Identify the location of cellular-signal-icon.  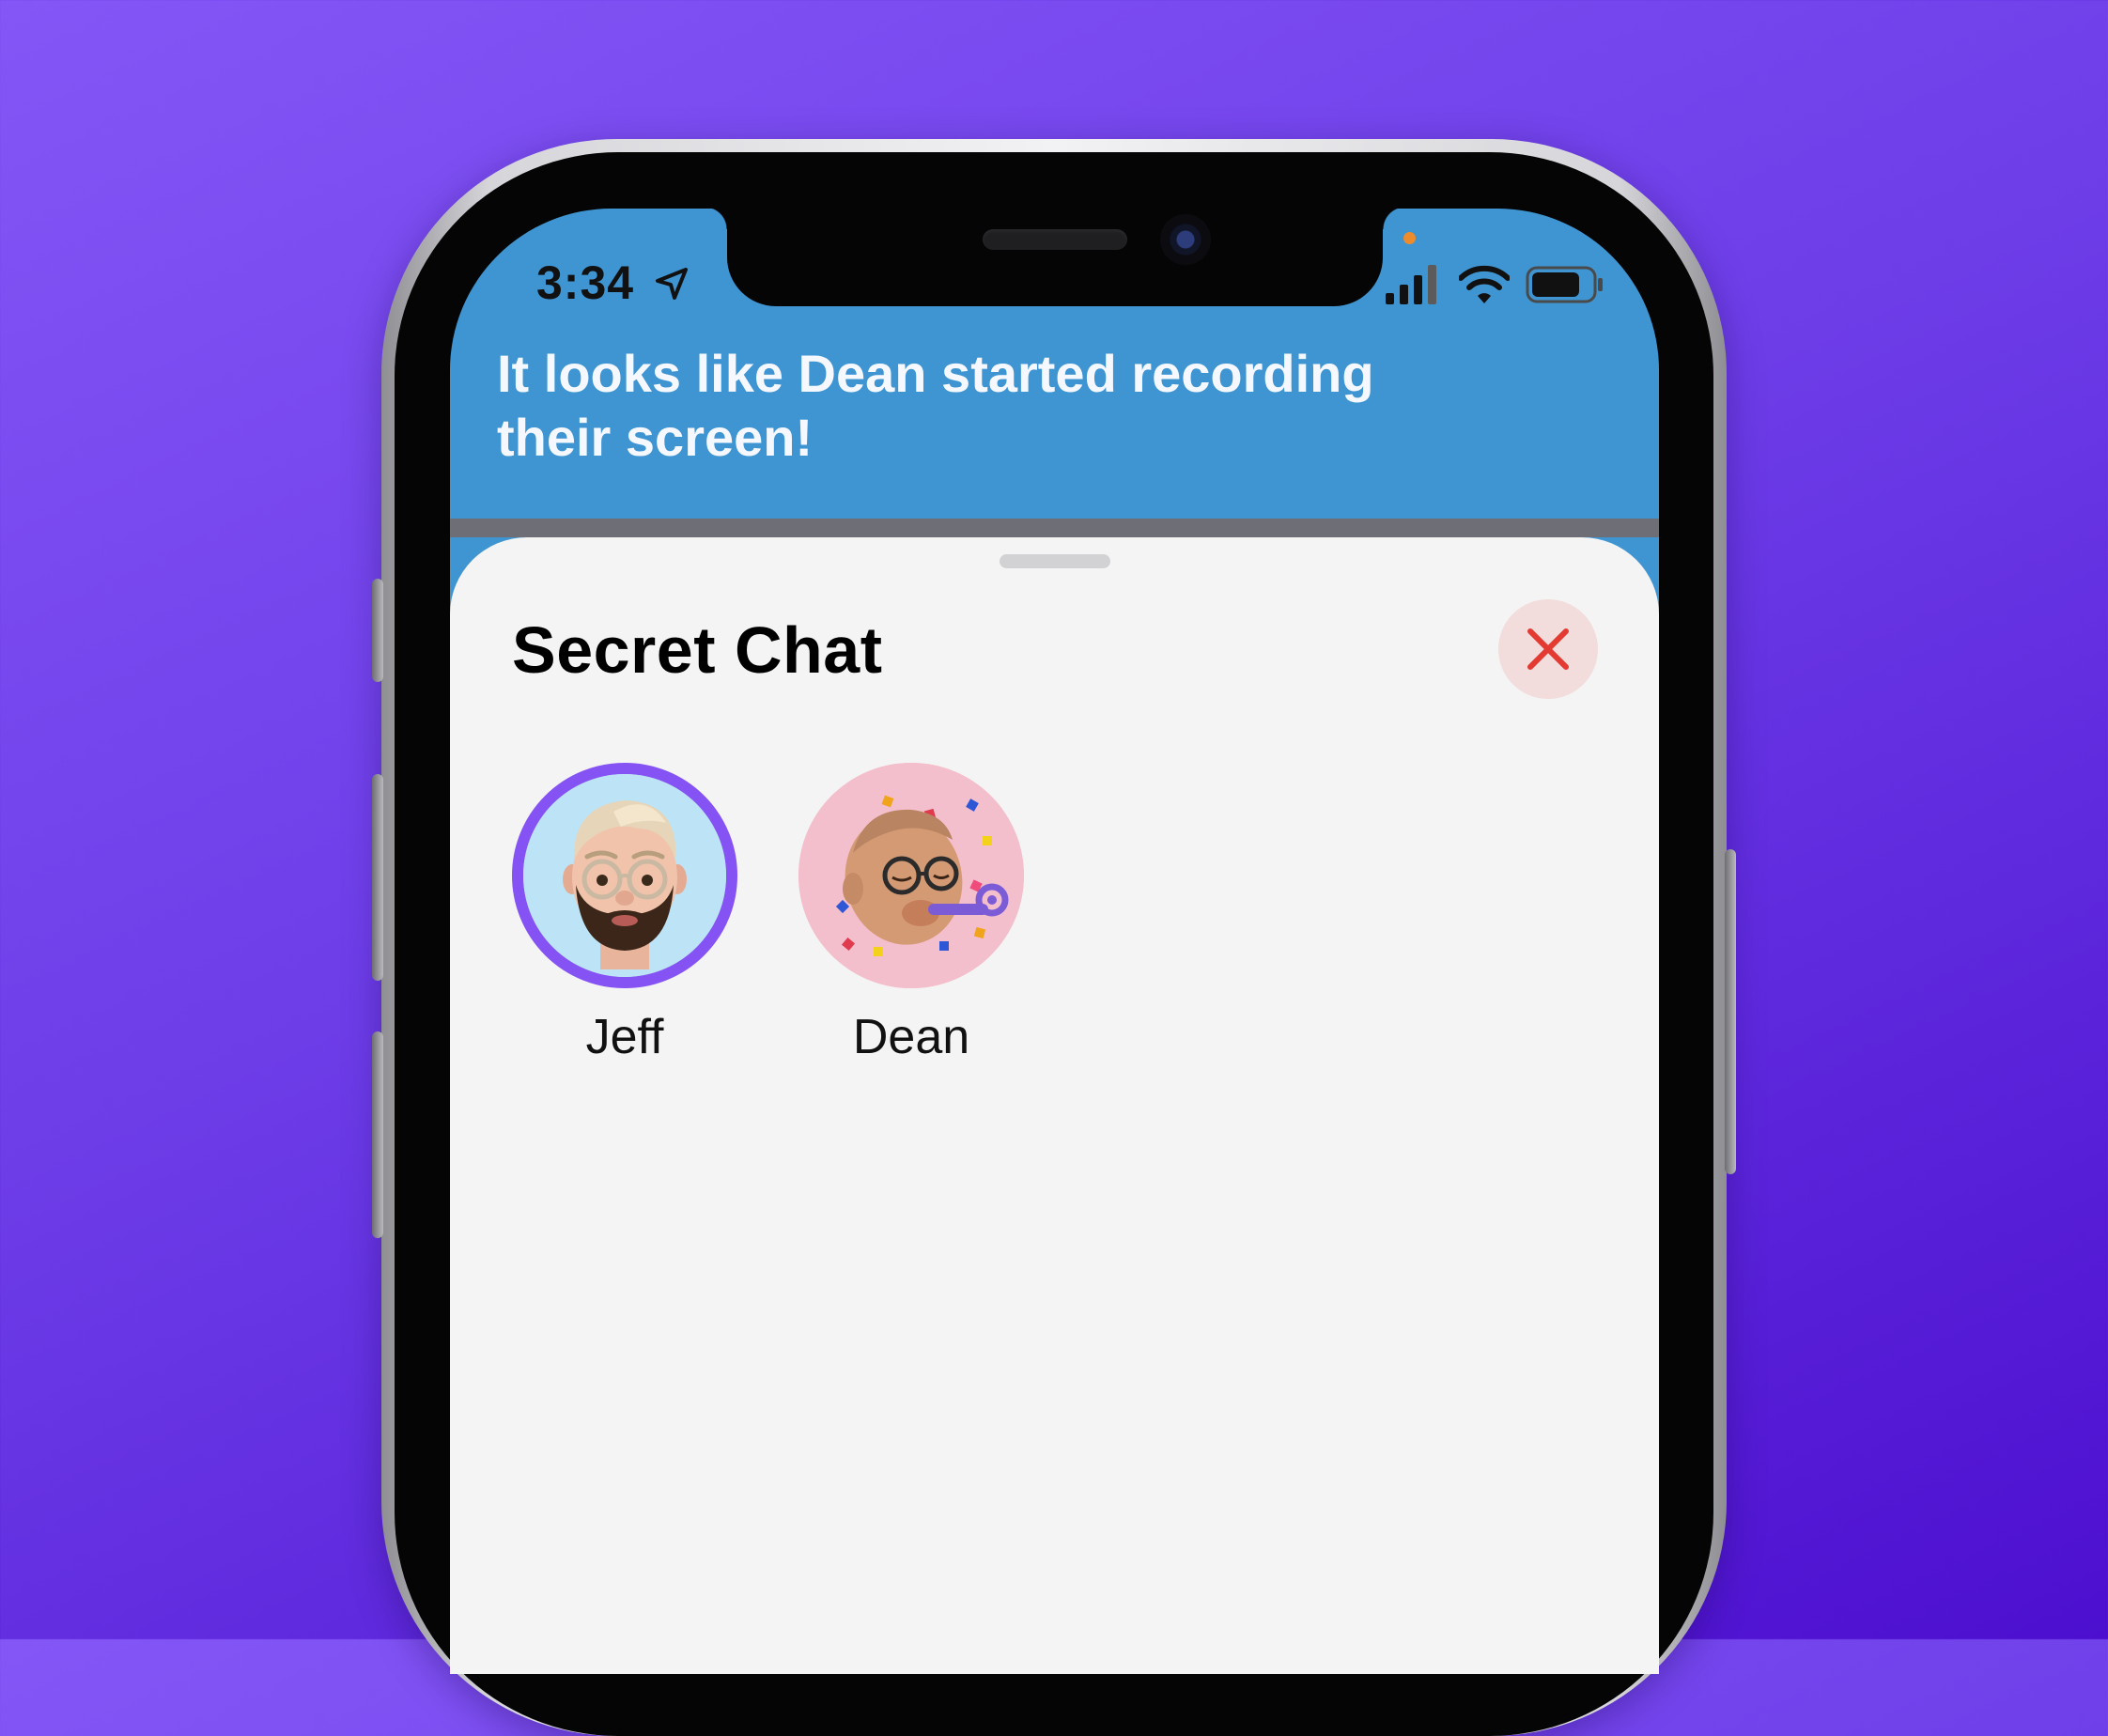
(1414, 284).